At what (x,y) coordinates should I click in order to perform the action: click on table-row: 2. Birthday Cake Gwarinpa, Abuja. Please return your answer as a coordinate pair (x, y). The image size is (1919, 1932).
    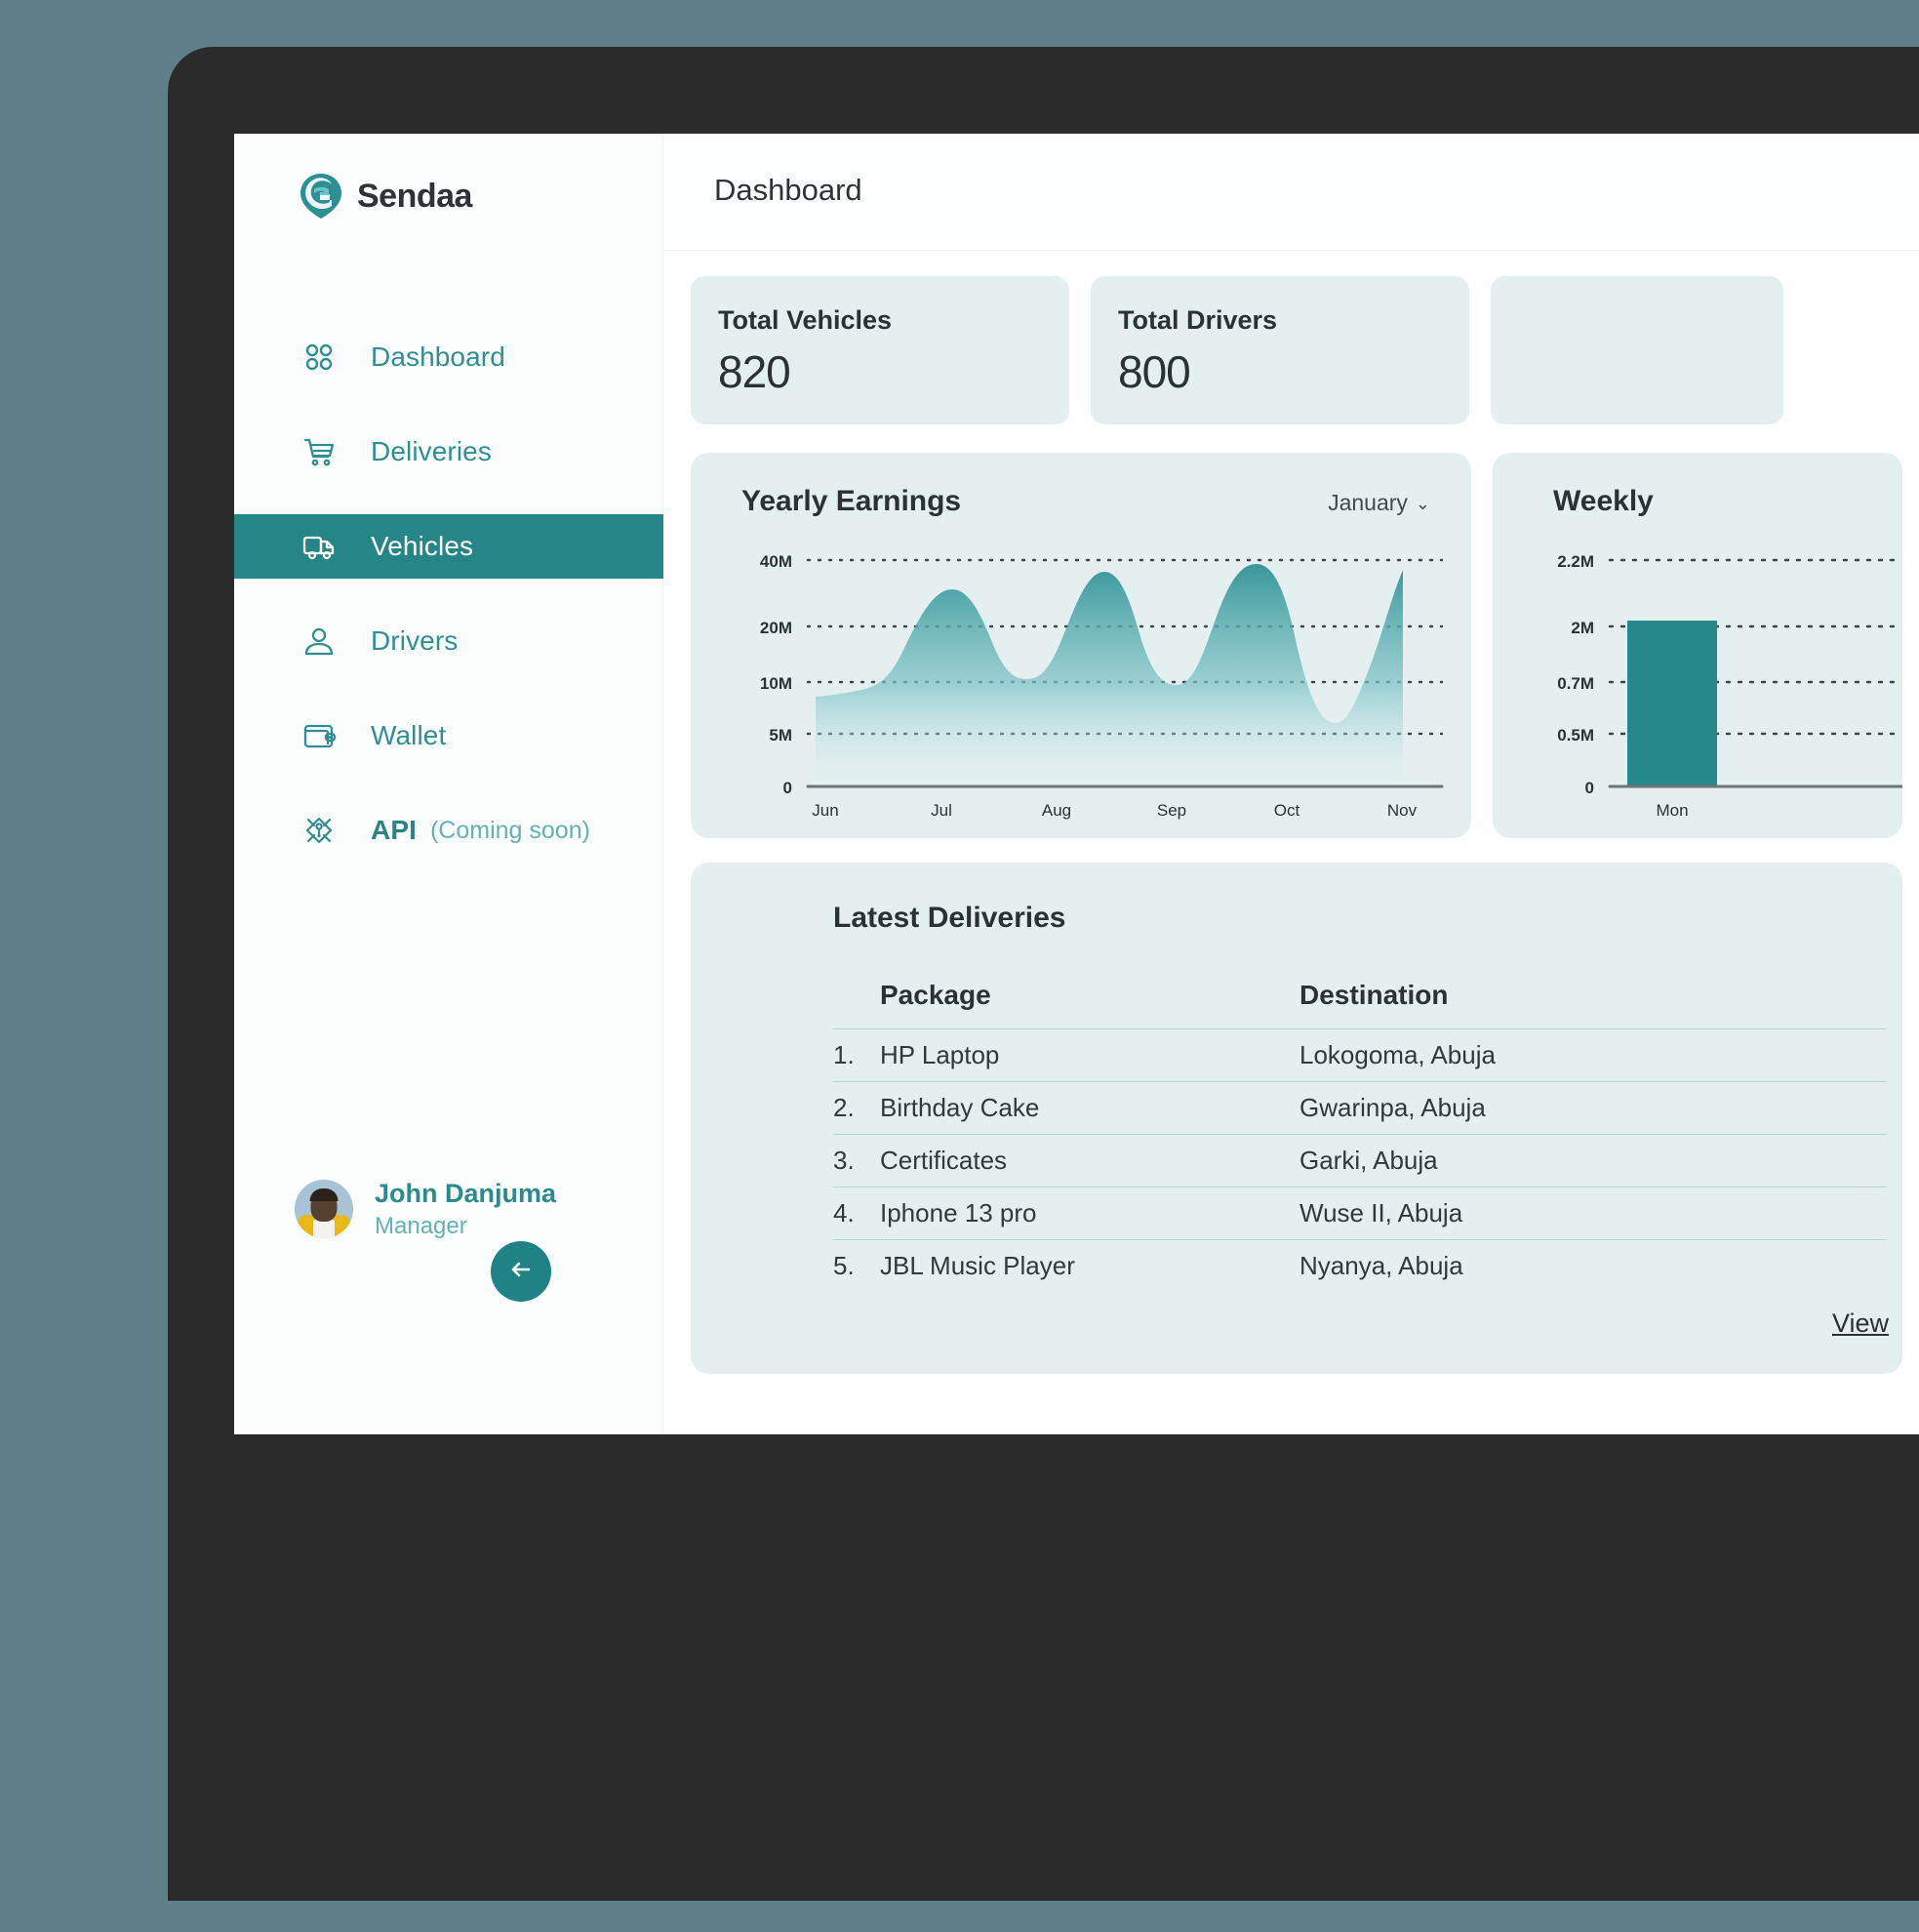
    Looking at the image, I should click on (1360, 1107).